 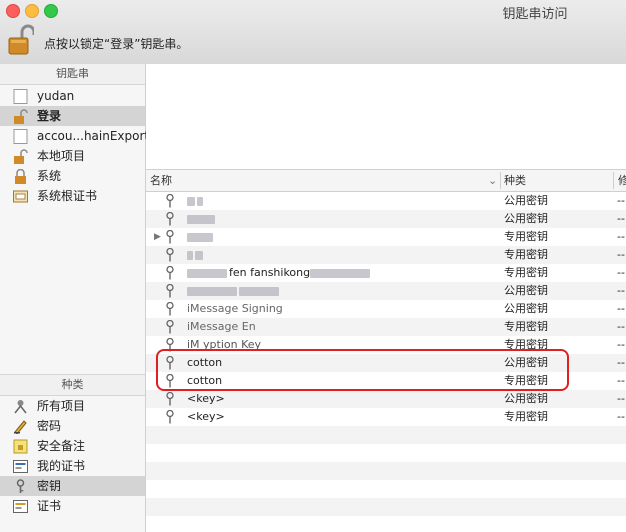 I want to click on key-name: fen fanshikong, so click(x=279, y=273).